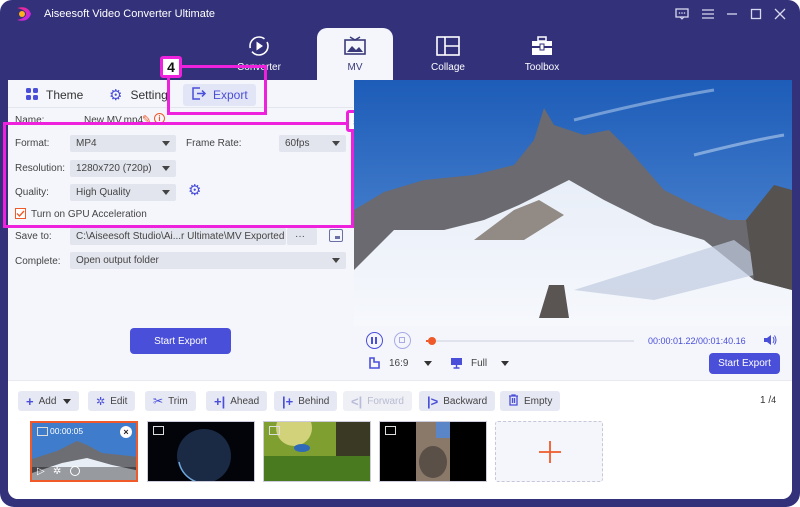  Describe the element at coordinates (697, 341) in the screenshot. I see `time-display: 00:00:01.22/00:01:40.16` at that location.